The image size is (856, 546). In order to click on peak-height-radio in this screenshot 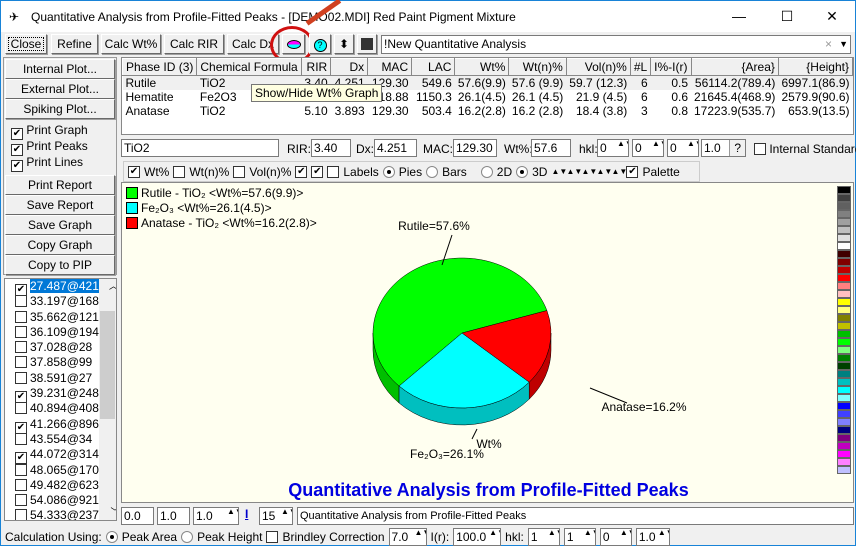, I will do `click(187, 537)`.